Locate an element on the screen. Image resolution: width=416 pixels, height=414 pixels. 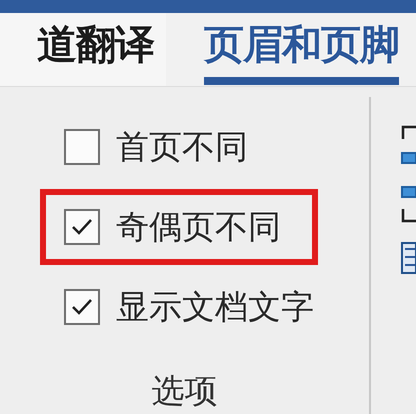
checkbox-label: 显示文档文字 is located at coordinates (215, 307).